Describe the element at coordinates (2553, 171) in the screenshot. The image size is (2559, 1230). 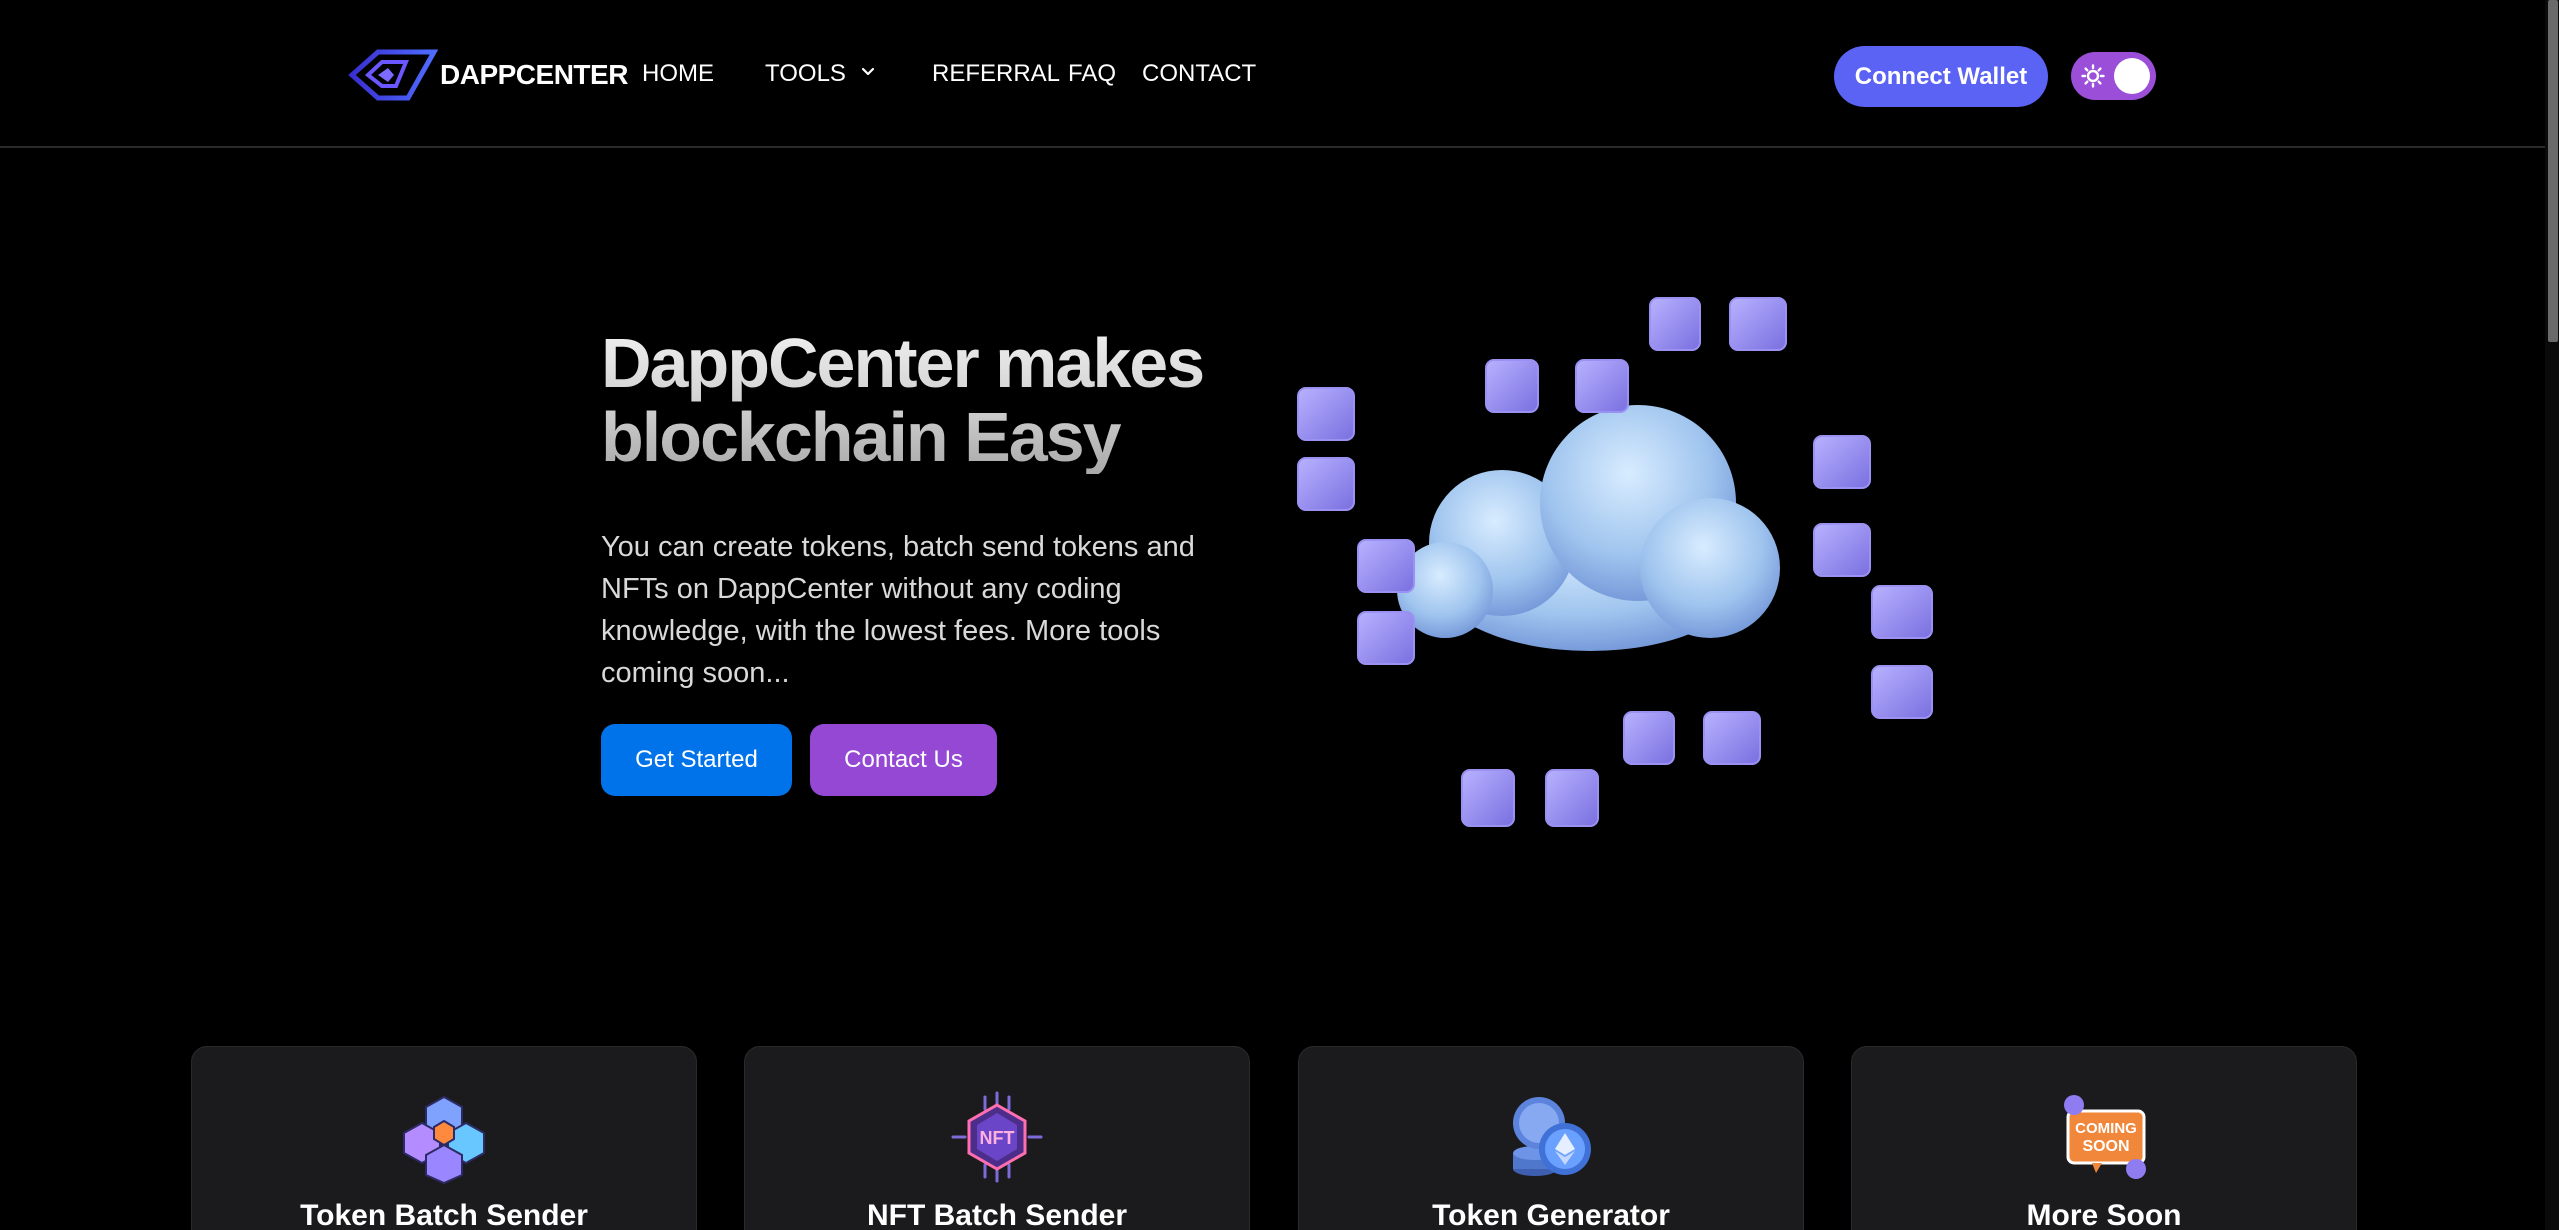
I see `scrollbar-thumb` at that location.